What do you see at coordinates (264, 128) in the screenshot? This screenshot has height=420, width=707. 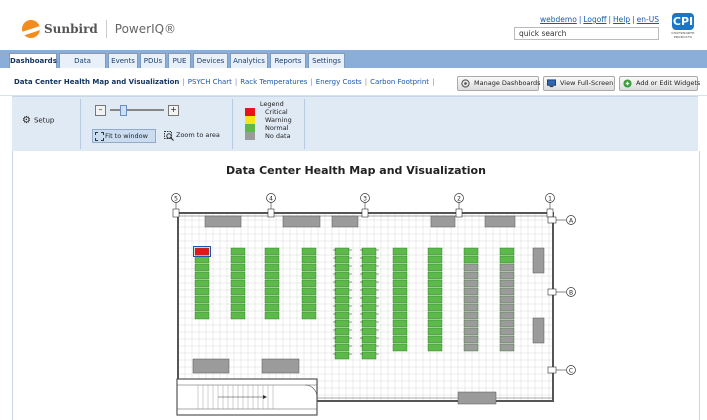 I see `legend-item-normal: Normal` at bounding box center [264, 128].